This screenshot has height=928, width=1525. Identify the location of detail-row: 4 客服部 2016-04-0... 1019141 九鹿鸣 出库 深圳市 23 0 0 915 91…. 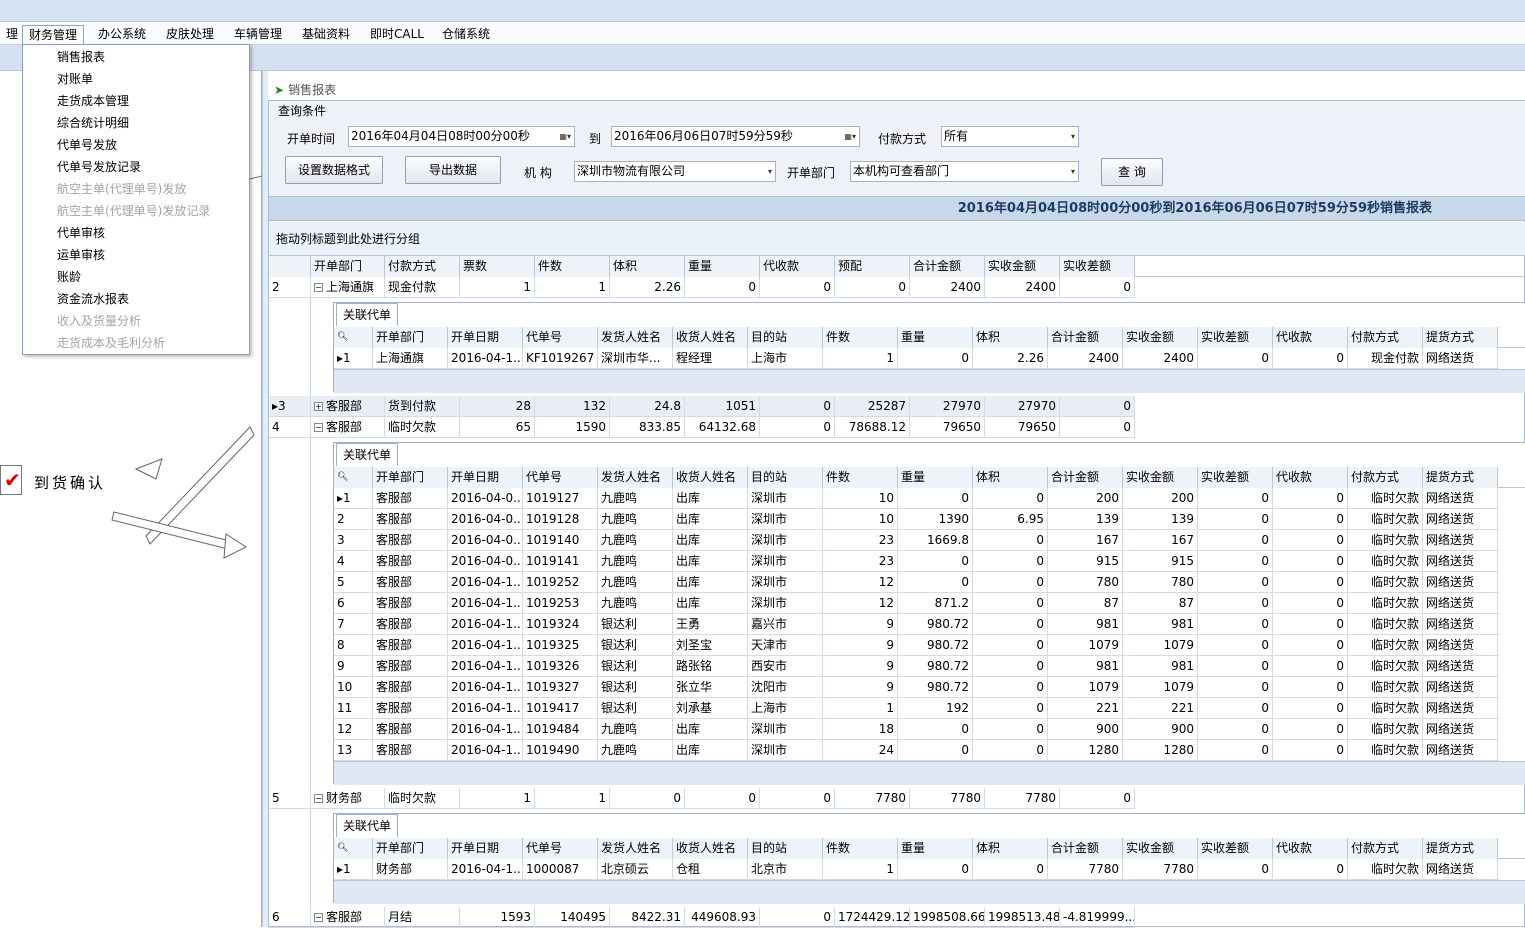
(916, 561).